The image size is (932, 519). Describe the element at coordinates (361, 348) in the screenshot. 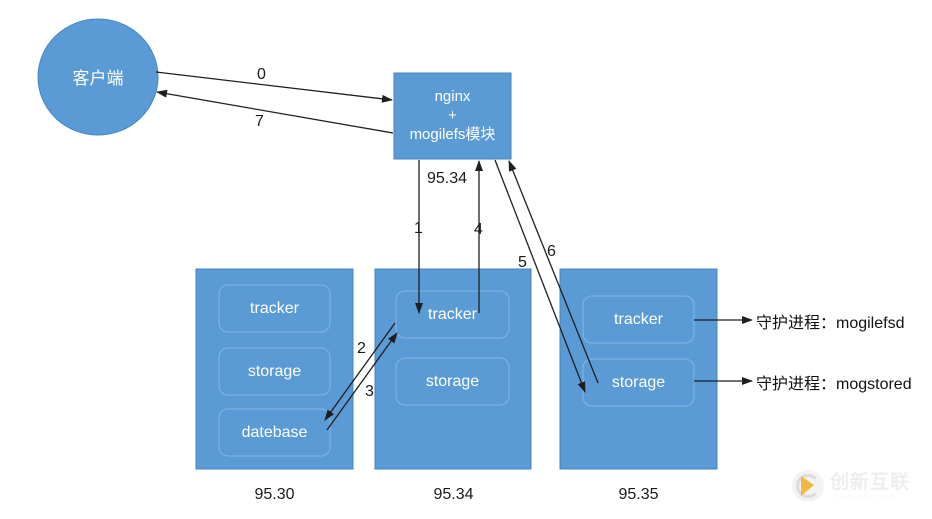

I see `edge-label-step2: 2` at that location.